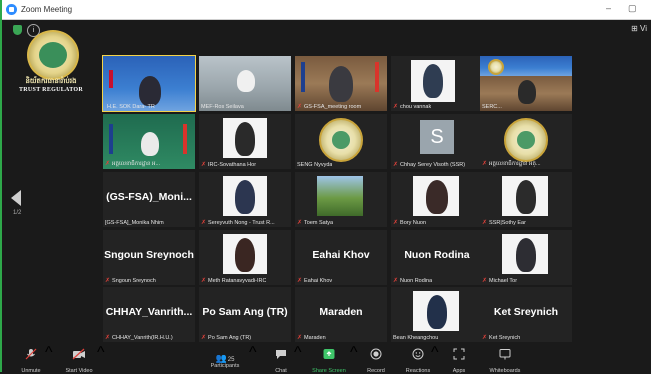  I want to click on video-tile: Ket Sreynich ✗ Ket Sreynich, so click(526, 314).